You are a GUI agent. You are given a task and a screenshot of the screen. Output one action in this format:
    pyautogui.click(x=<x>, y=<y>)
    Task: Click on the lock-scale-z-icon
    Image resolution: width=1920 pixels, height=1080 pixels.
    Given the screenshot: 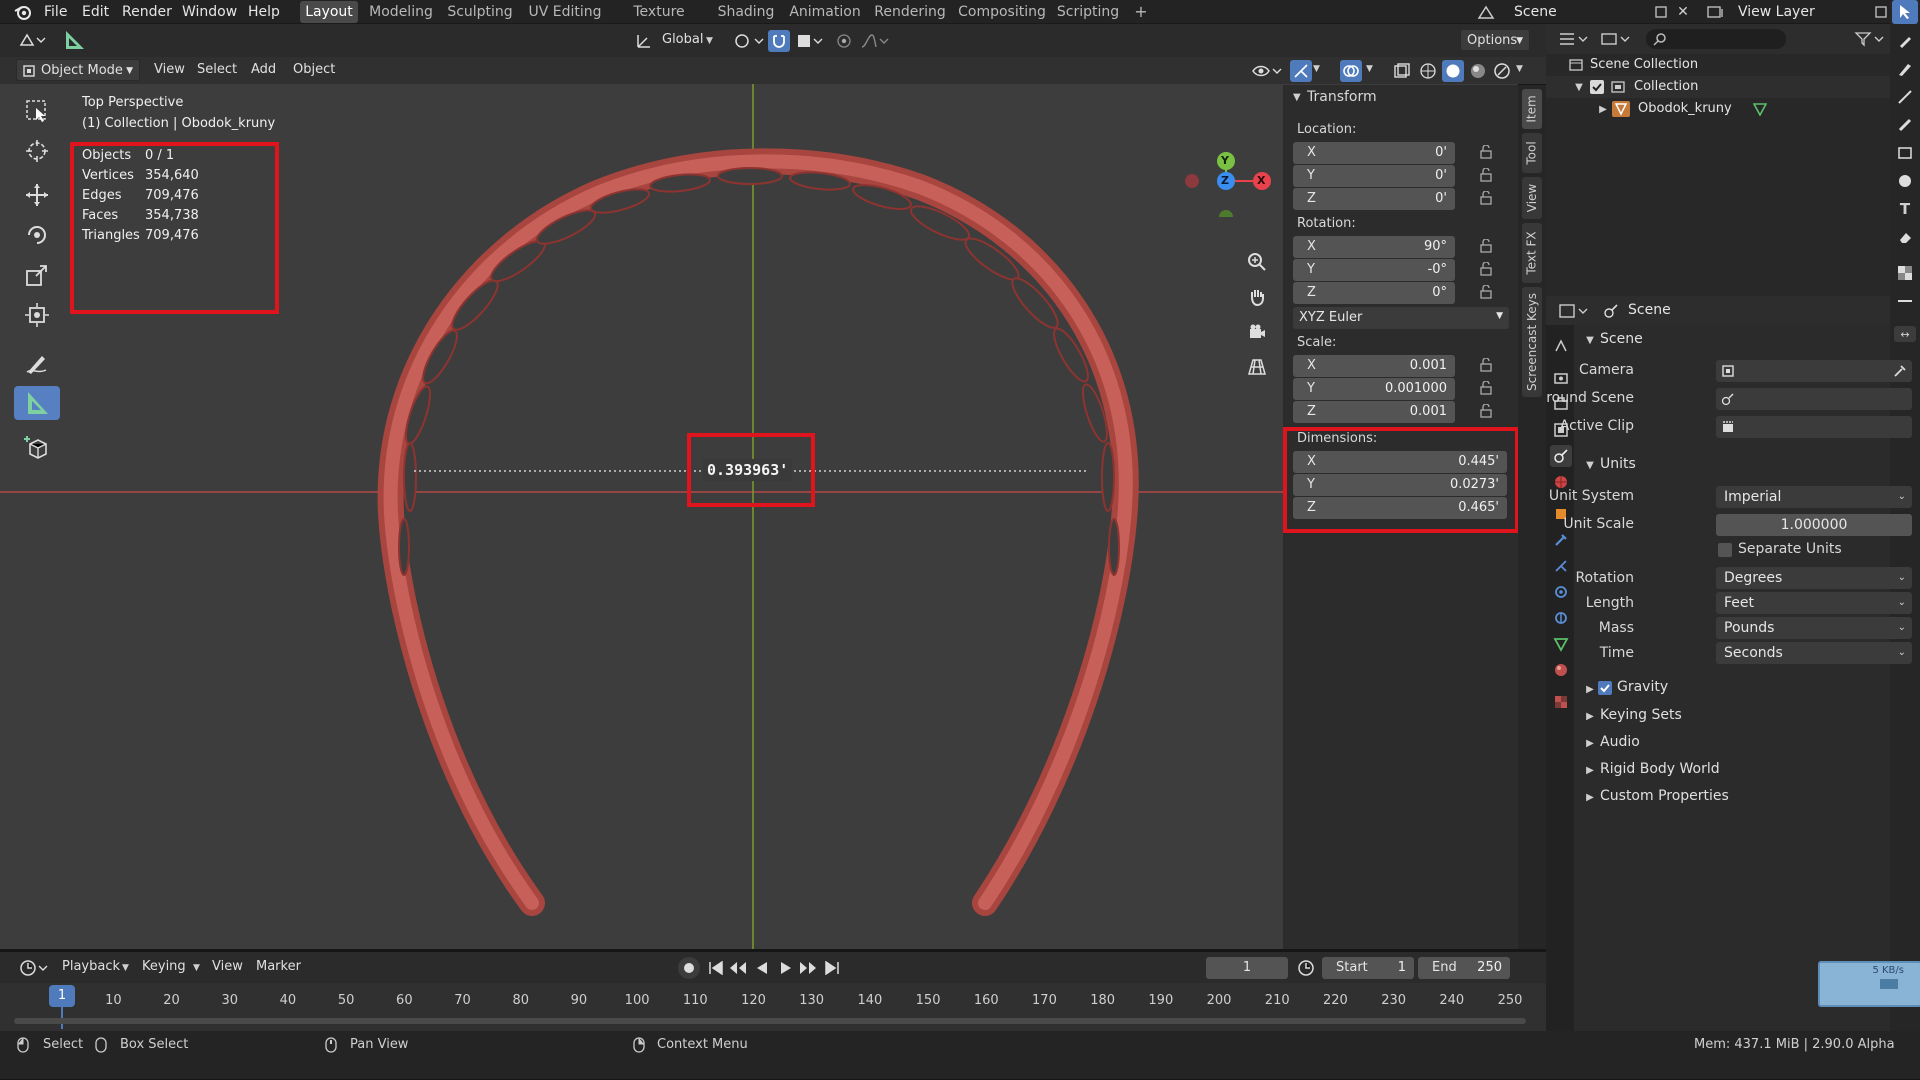 What is the action you would take?
    pyautogui.click(x=1488, y=411)
    